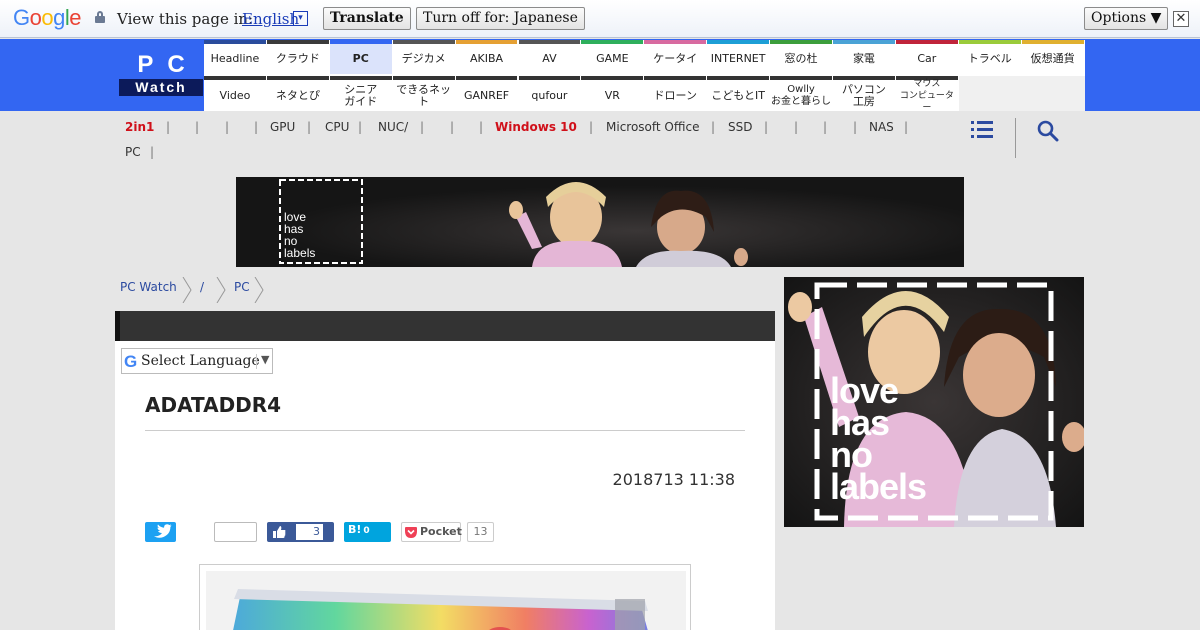  What do you see at coordinates (982, 130) in the screenshot?
I see `menu-icon` at bounding box center [982, 130].